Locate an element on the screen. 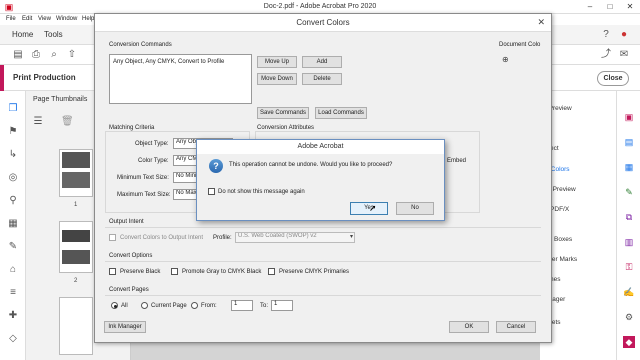  document-colors-label: Document Colo is located at coordinates (520, 45).